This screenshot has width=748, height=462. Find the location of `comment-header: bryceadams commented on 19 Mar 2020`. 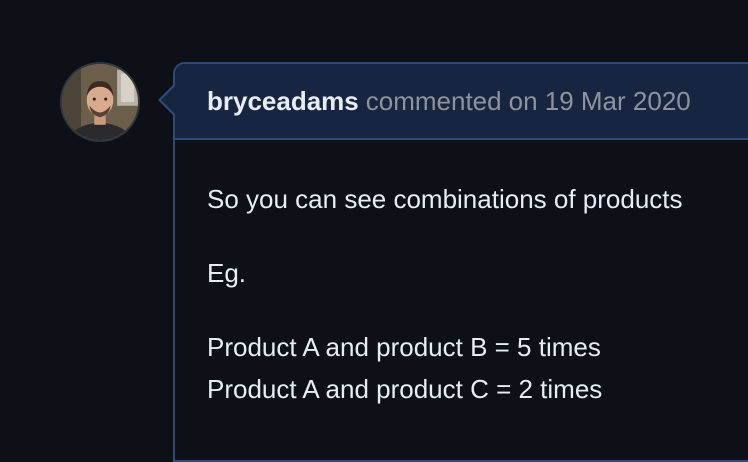

comment-header: bryceadams commented on 19 Mar 2020 is located at coordinates (461, 102).